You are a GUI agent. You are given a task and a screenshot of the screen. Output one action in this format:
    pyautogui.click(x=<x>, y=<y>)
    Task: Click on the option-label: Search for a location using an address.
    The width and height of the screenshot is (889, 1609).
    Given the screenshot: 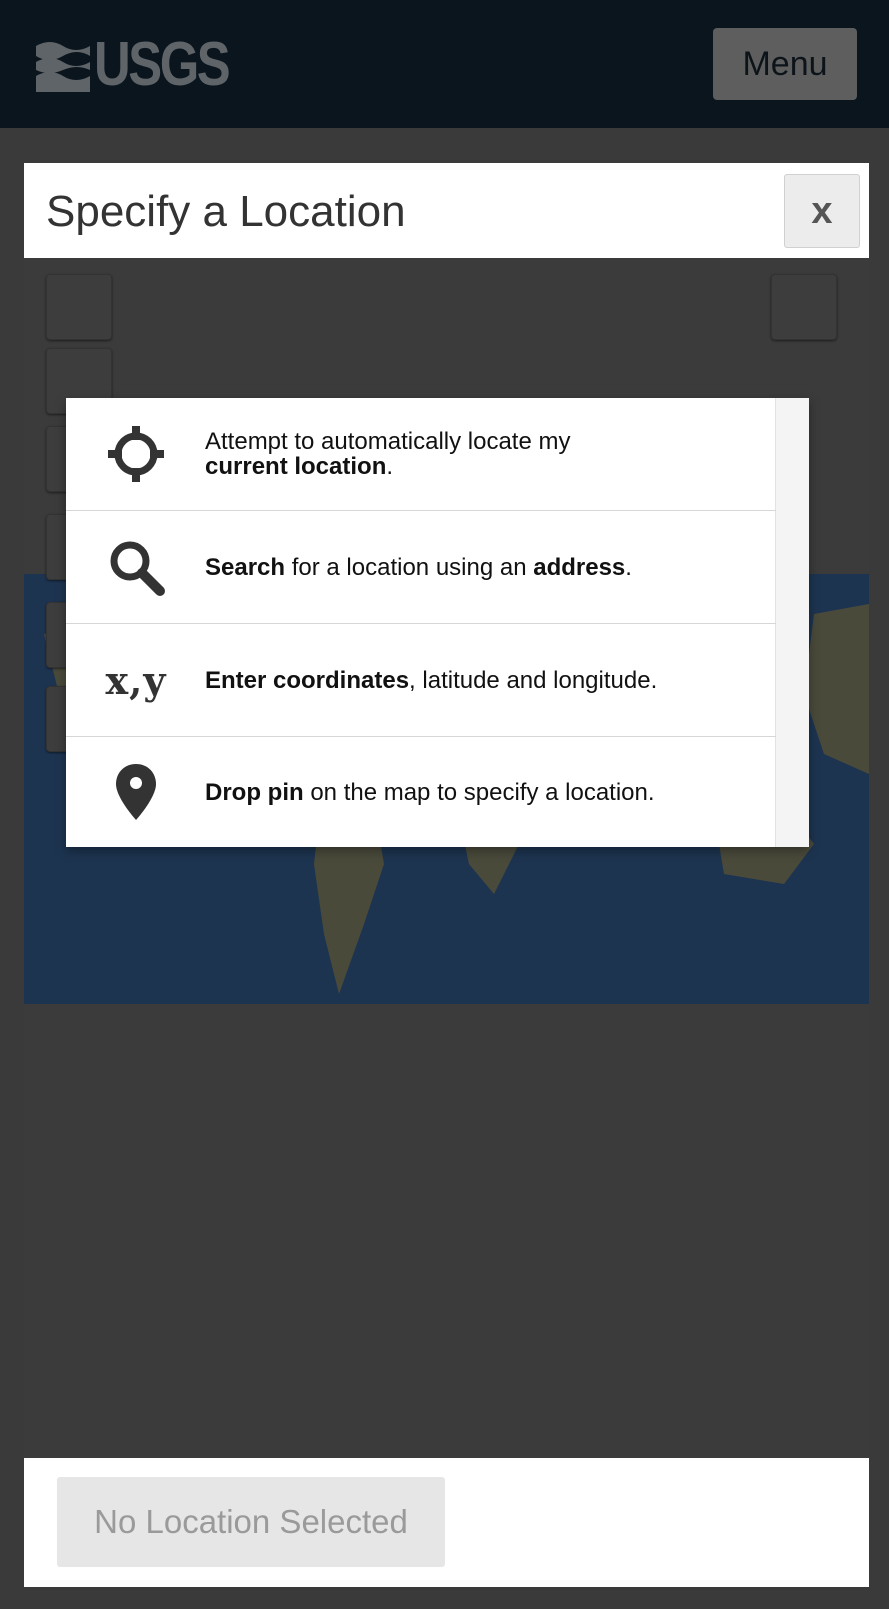 What is the action you would take?
    pyautogui.click(x=418, y=567)
    